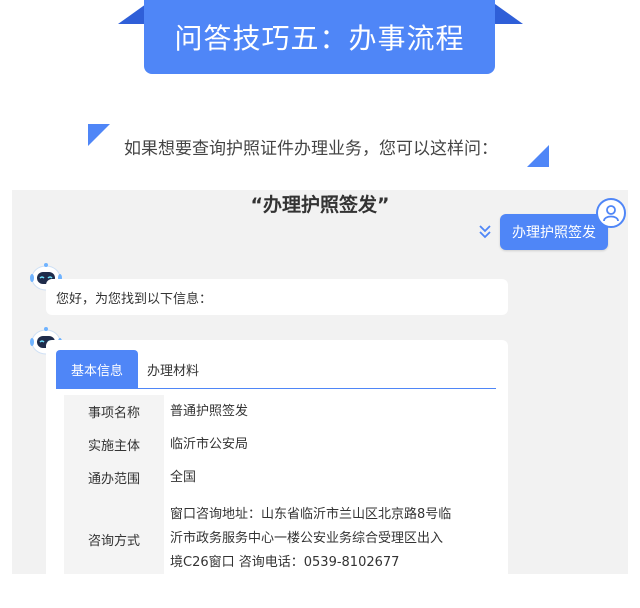 The image size is (640, 608). Describe the element at coordinates (209, 444) in the screenshot. I see `row-value: 临沂市公安局` at that location.